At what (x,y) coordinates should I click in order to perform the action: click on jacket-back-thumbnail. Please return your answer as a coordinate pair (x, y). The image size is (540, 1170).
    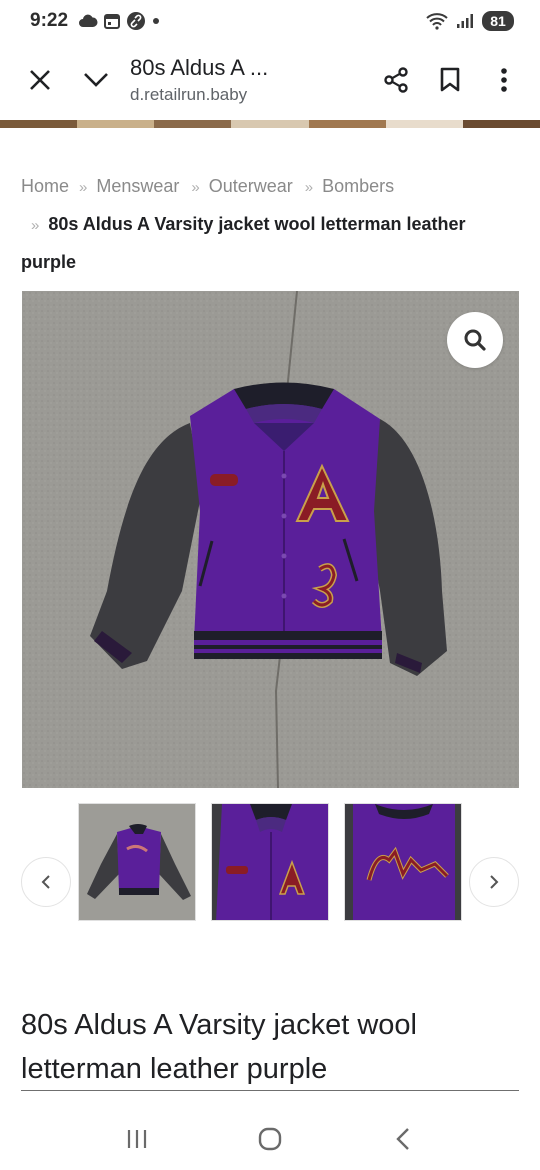
    Looking at the image, I should click on (403, 862).